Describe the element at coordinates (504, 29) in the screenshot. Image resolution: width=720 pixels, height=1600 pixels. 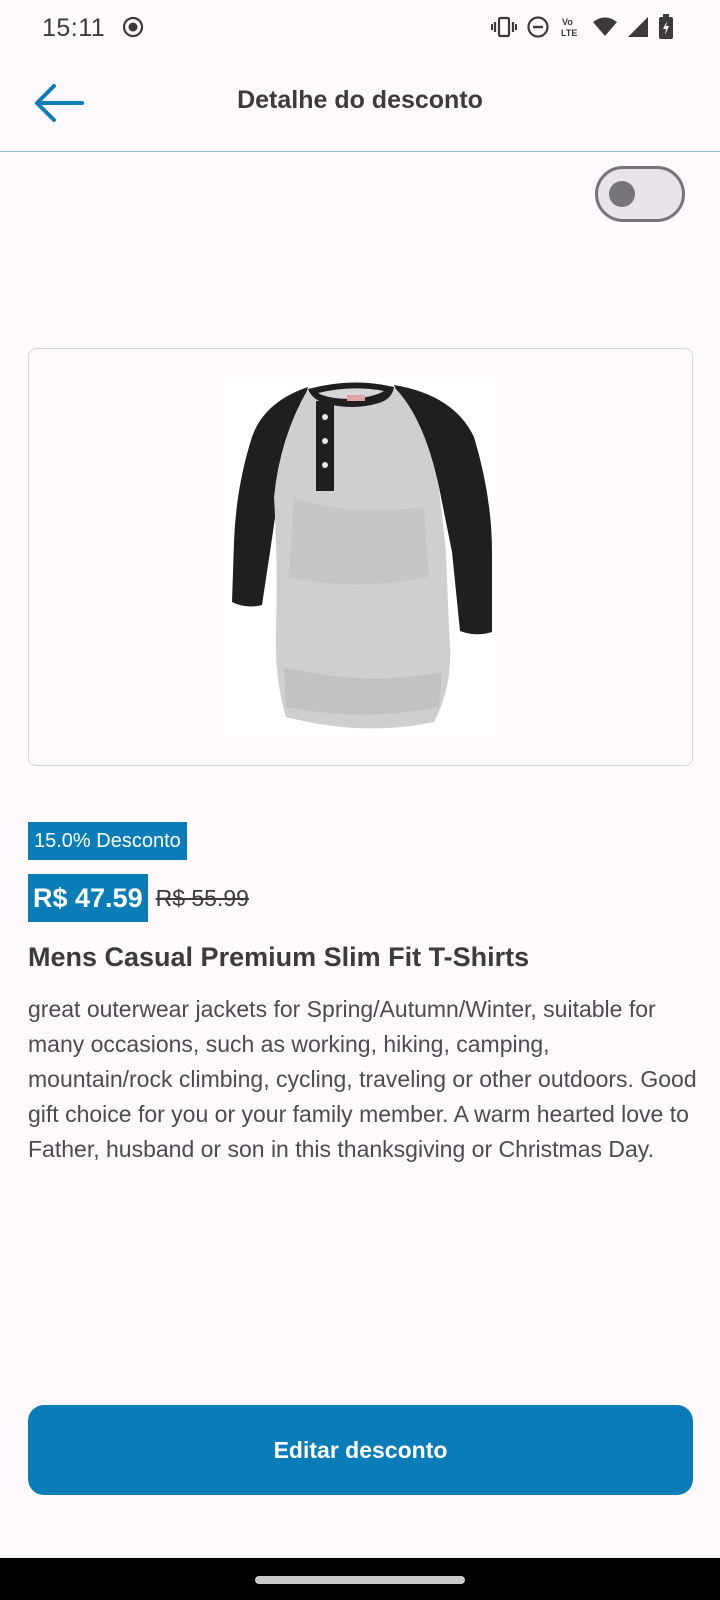
I see `vibrate-icon` at that location.